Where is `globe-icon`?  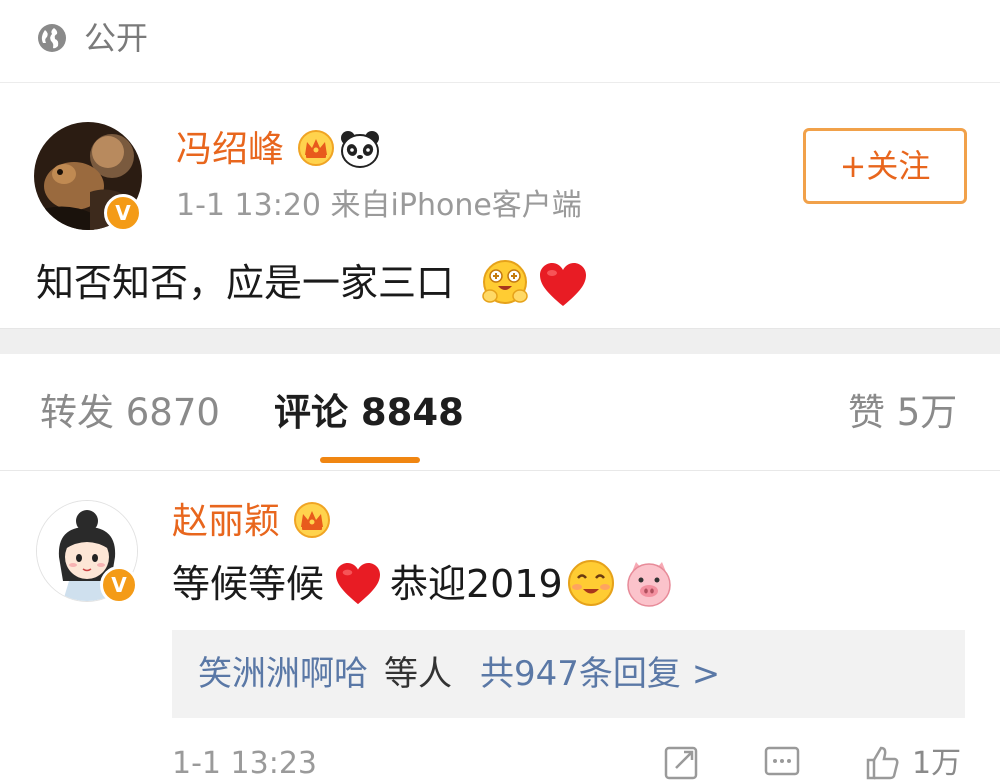
globe-icon is located at coordinates (52, 38).